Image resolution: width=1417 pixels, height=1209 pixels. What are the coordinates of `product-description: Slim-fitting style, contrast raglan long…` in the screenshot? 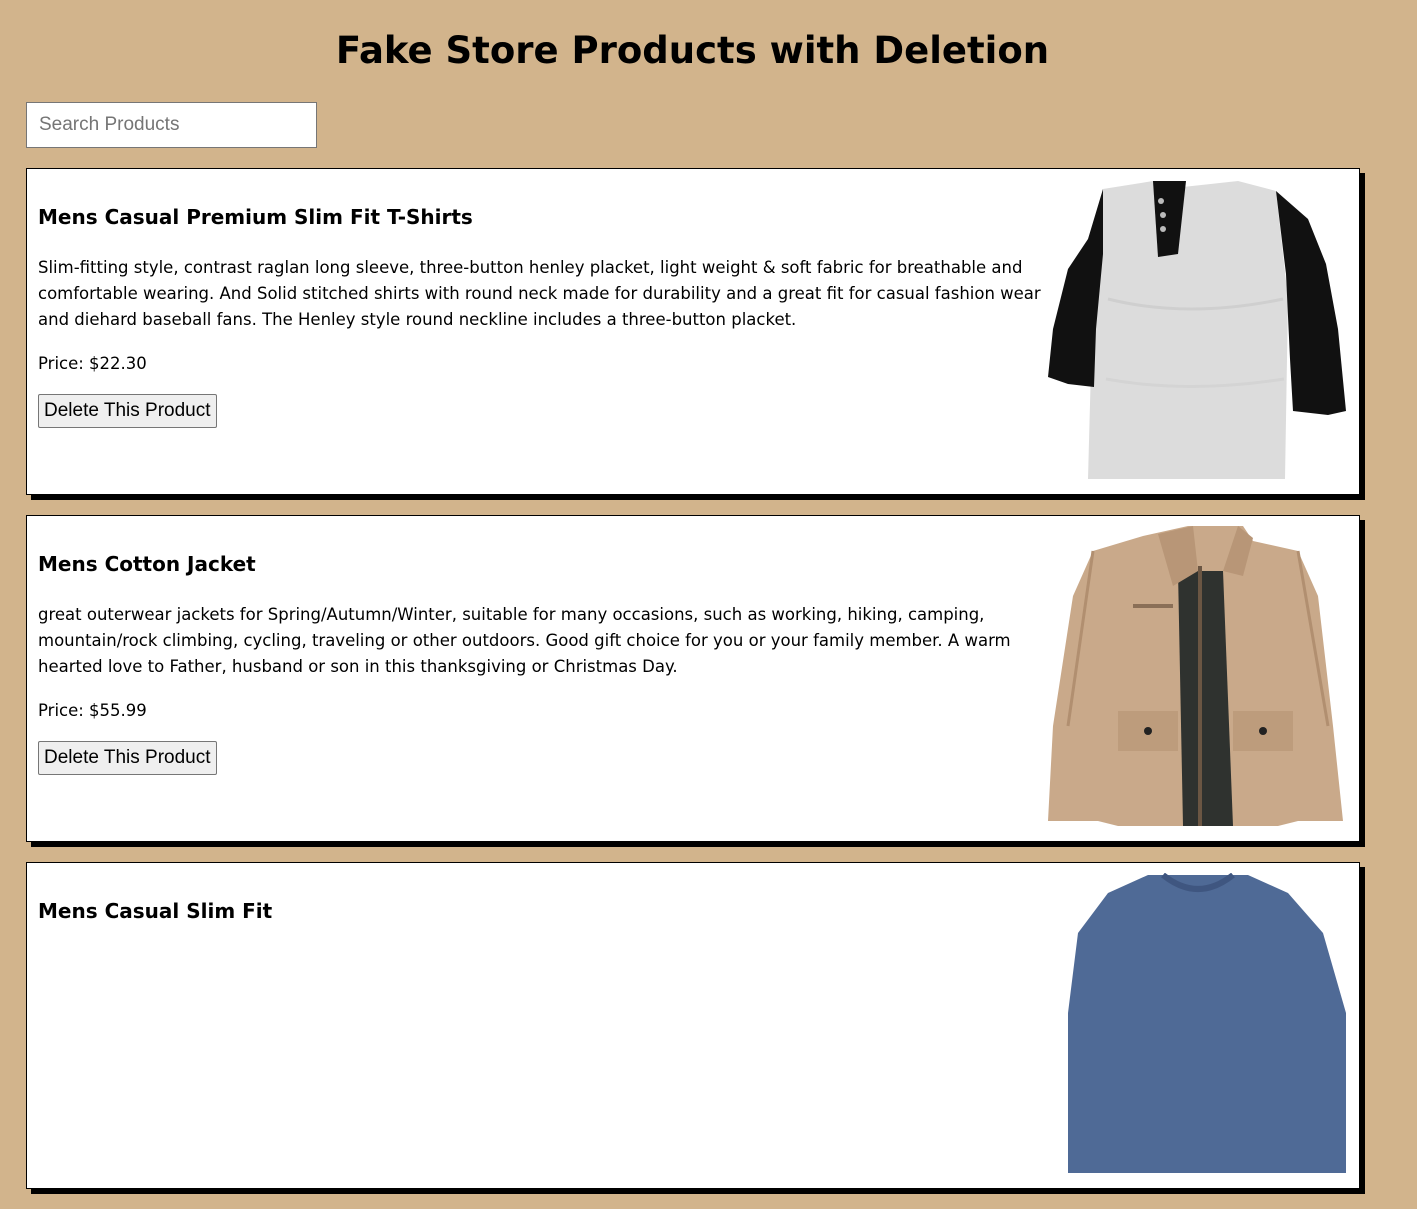 It's located at (539, 293).